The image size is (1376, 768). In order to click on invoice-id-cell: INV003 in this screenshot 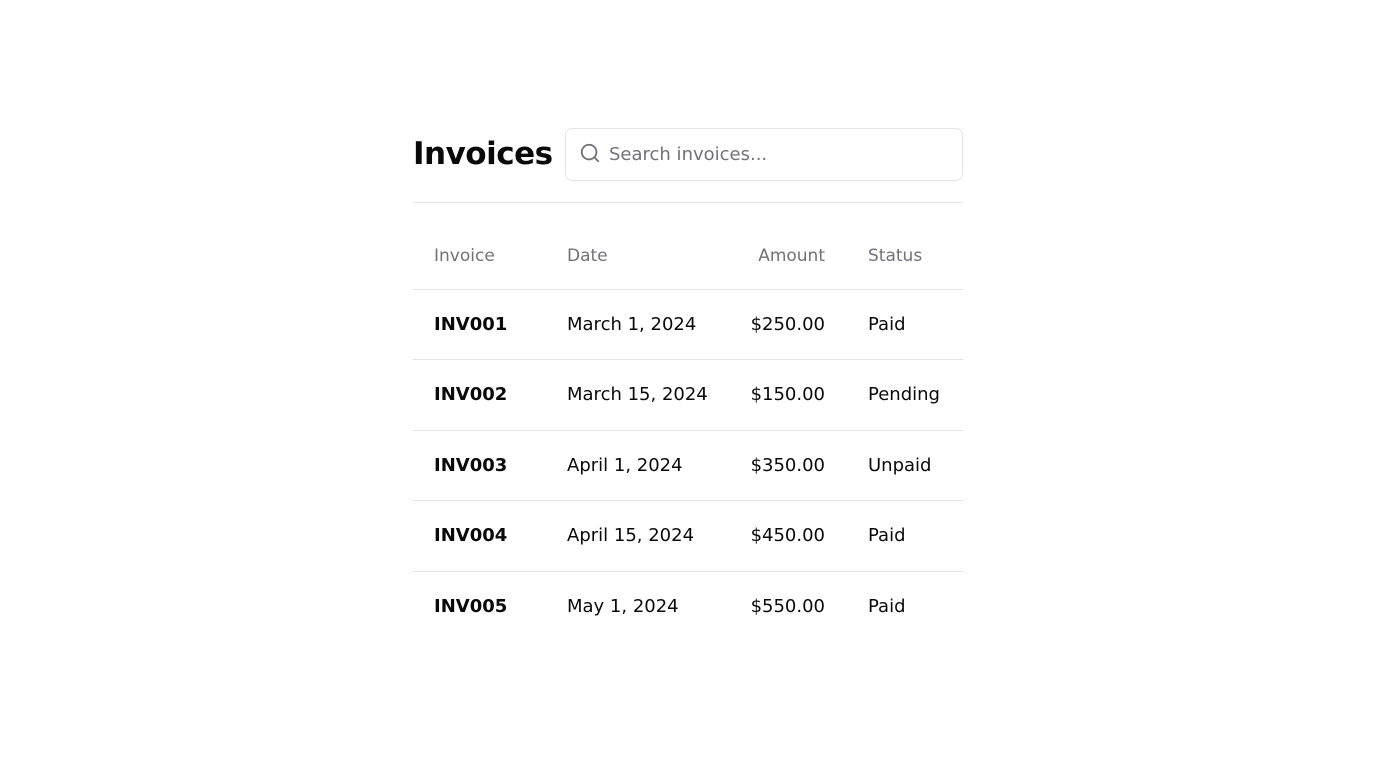, I will do `click(471, 465)`.